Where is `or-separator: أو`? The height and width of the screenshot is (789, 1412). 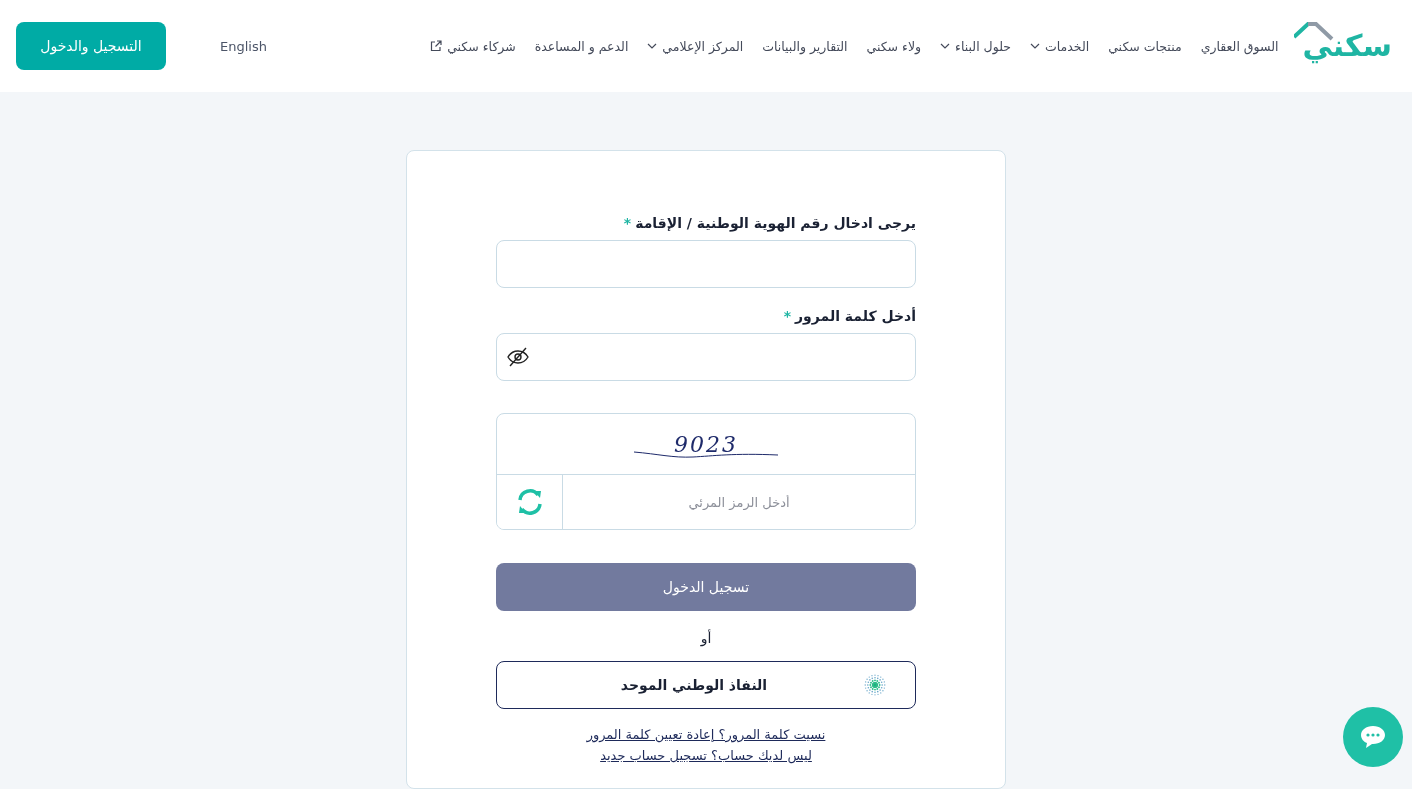
or-separator: أو is located at coordinates (706, 638).